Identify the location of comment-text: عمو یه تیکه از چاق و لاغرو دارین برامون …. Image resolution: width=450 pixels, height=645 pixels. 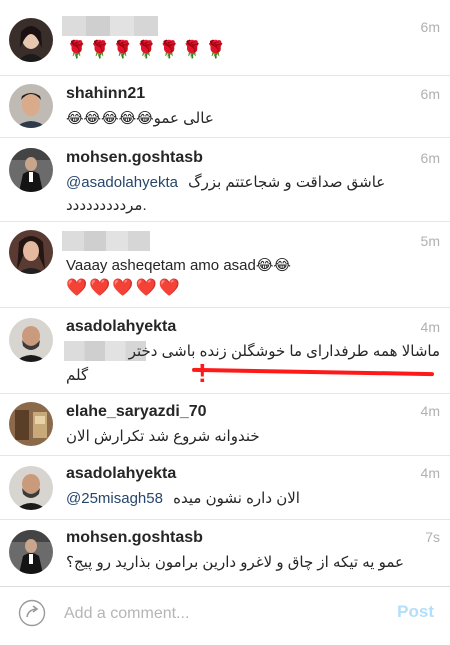
(235, 562).